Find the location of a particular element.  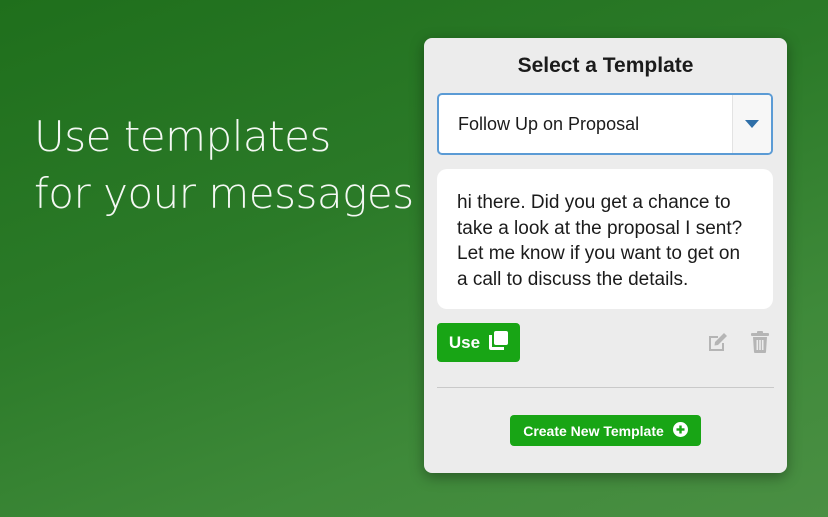

edit-icon is located at coordinates (718, 342).